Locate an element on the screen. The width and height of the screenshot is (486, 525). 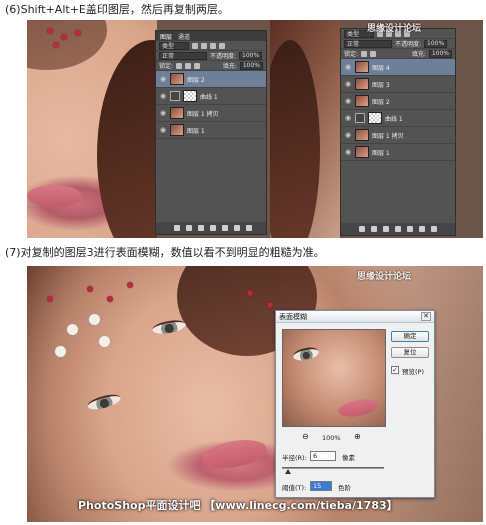
threshold-label: 阈值(T): is located at coordinates (294, 488).